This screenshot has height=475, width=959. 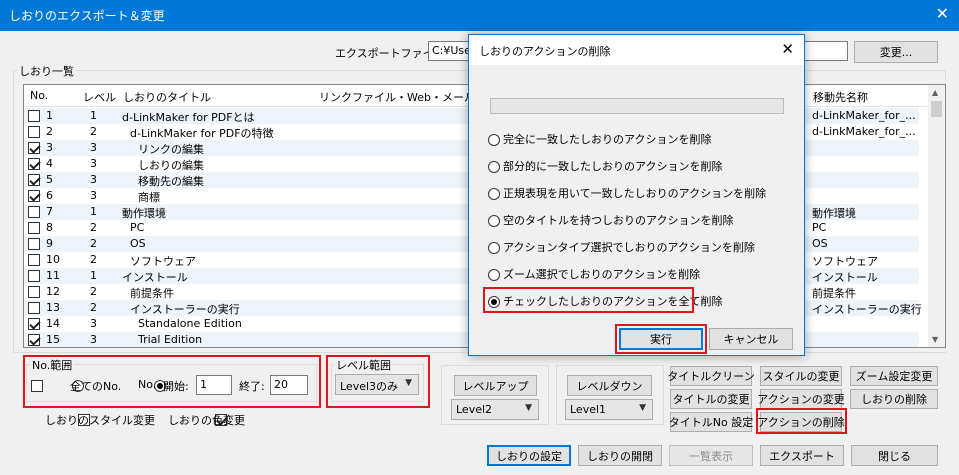 What do you see at coordinates (138, 243) in the screenshot?
I see `row-title: OS` at bounding box center [138, 243].